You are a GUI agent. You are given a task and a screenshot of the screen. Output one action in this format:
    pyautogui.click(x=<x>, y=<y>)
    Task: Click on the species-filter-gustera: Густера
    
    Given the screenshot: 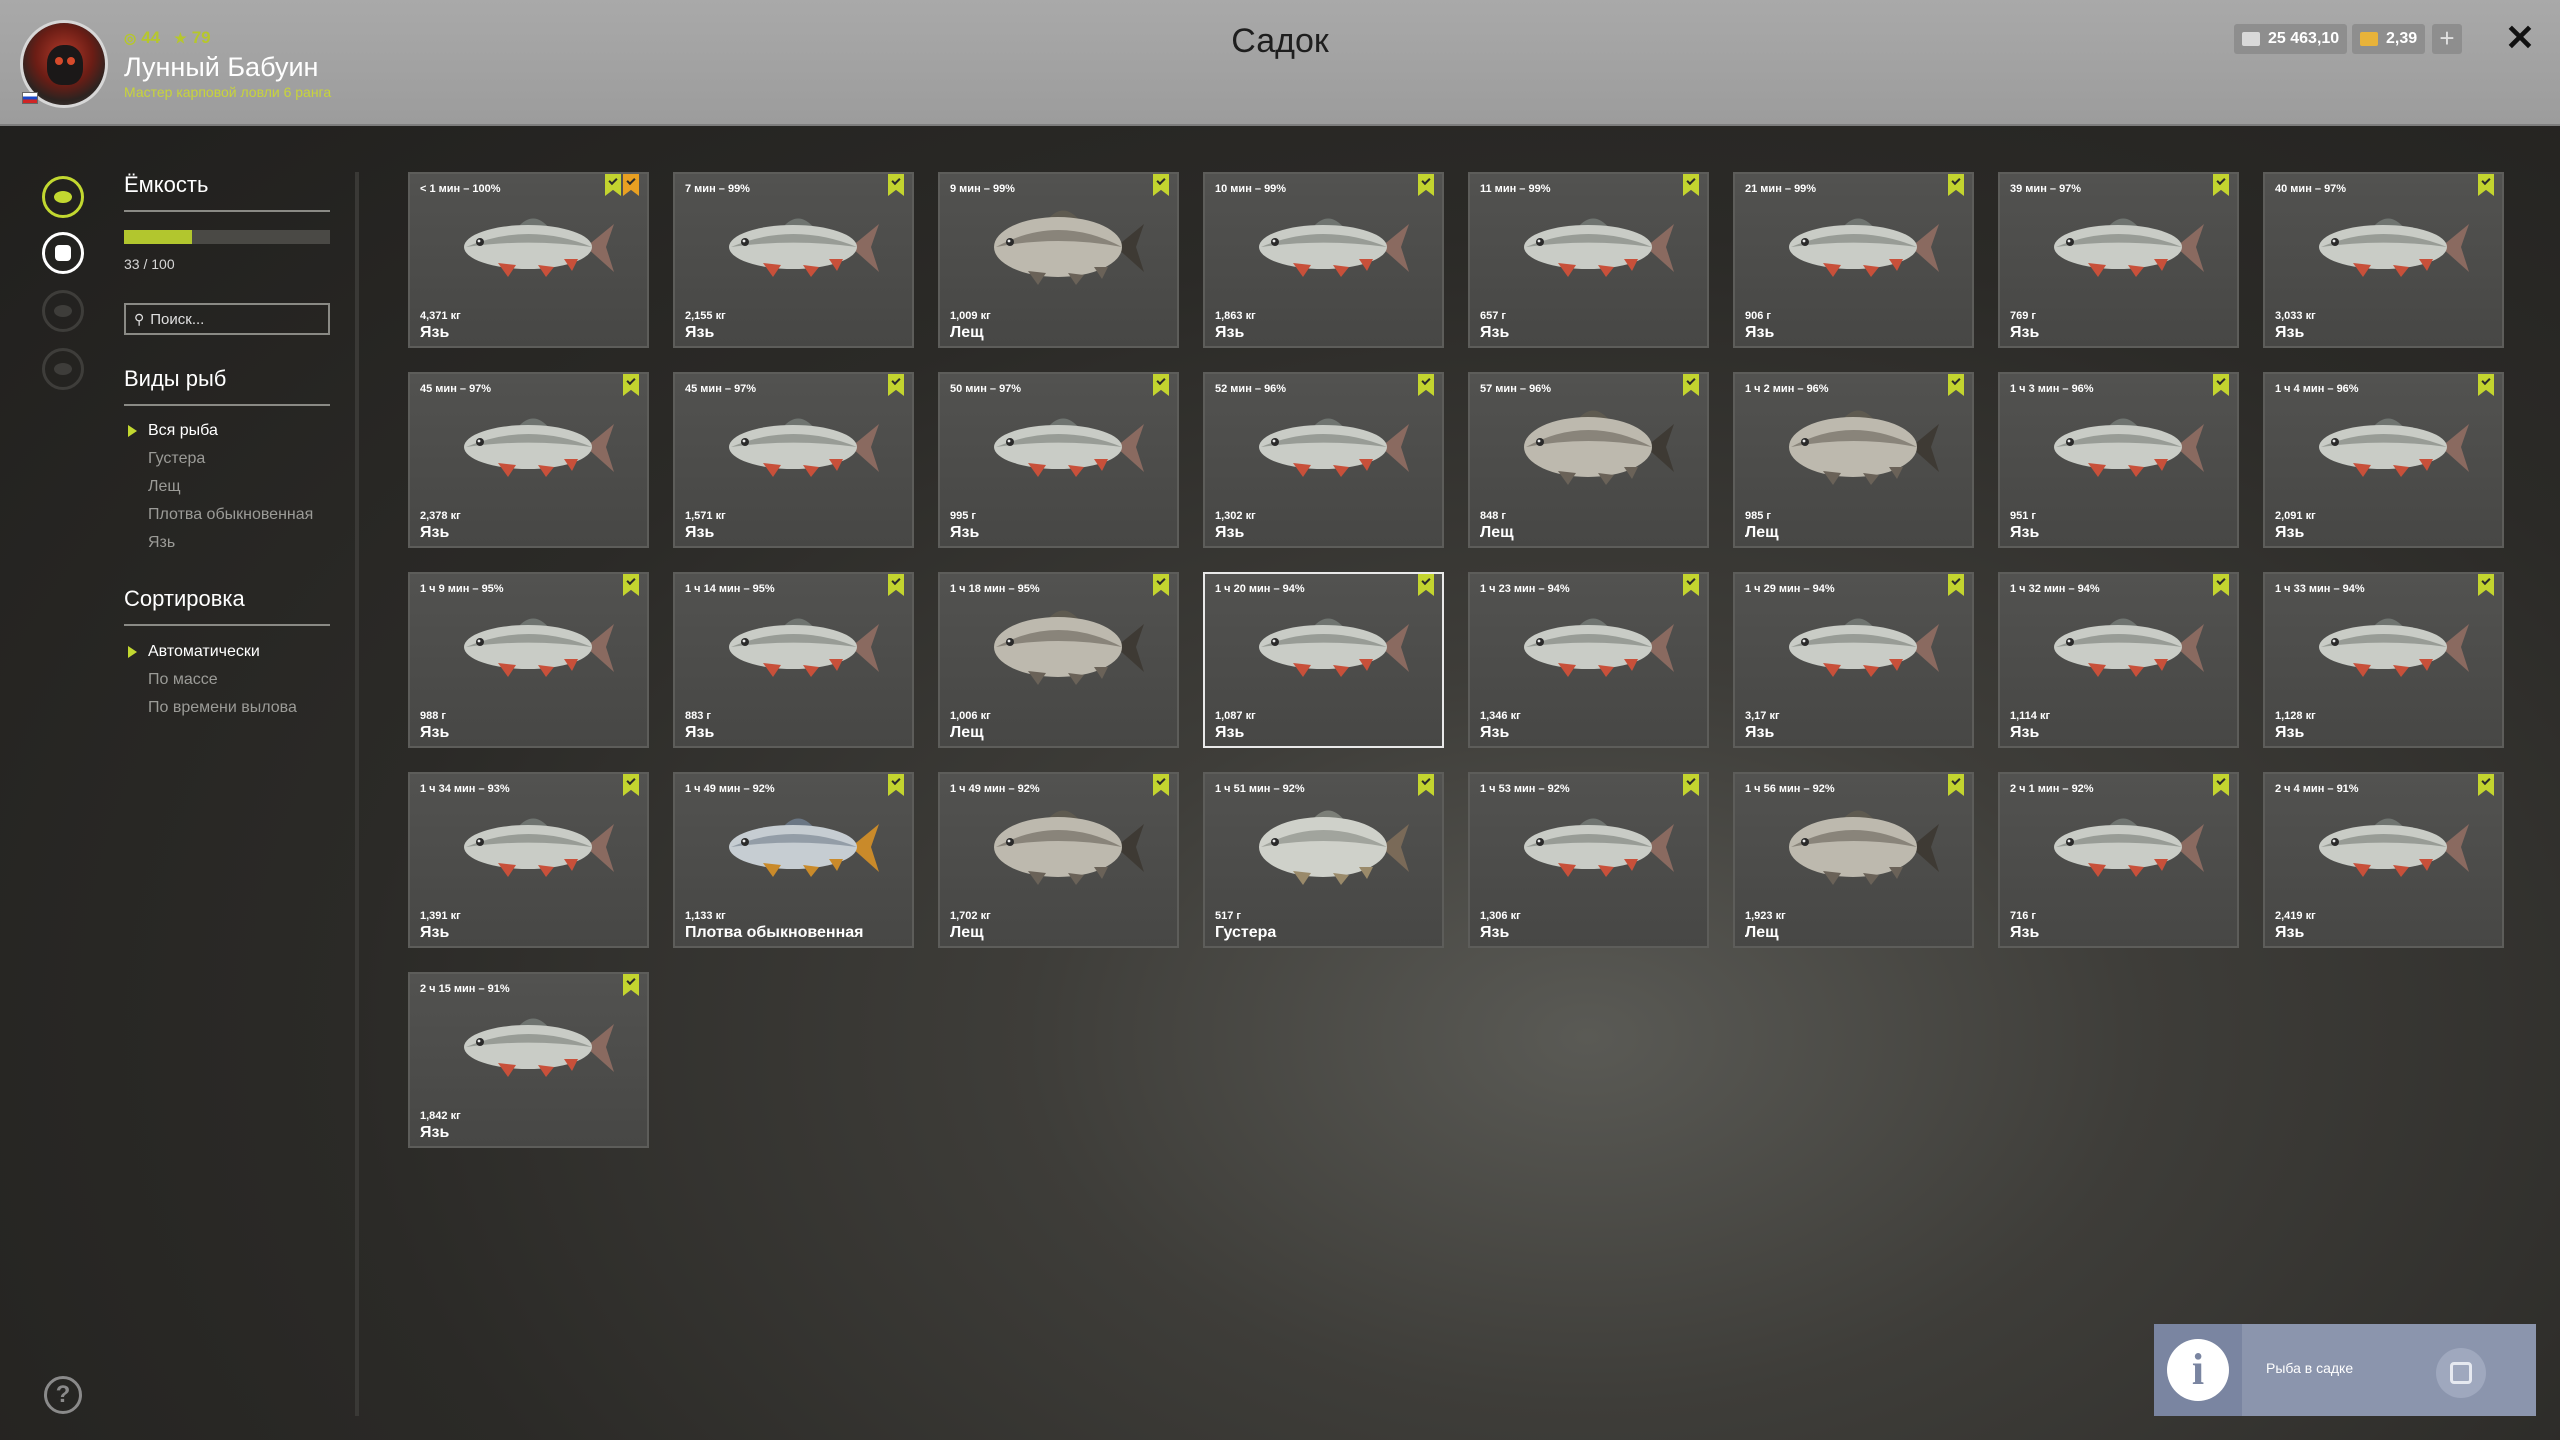 What is the action you would take?
    pyautogui.click(x=220, y=459)
    